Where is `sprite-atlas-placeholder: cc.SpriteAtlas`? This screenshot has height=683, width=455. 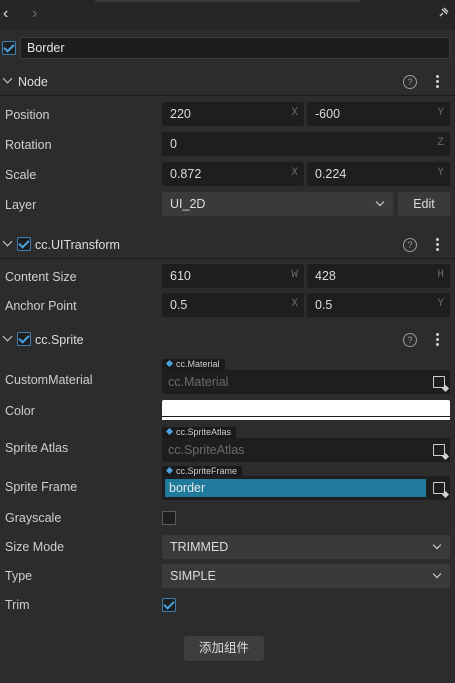
sprite-atlas-placeholder: cc.SpriteAtlas is located at coordinates (206, 450).